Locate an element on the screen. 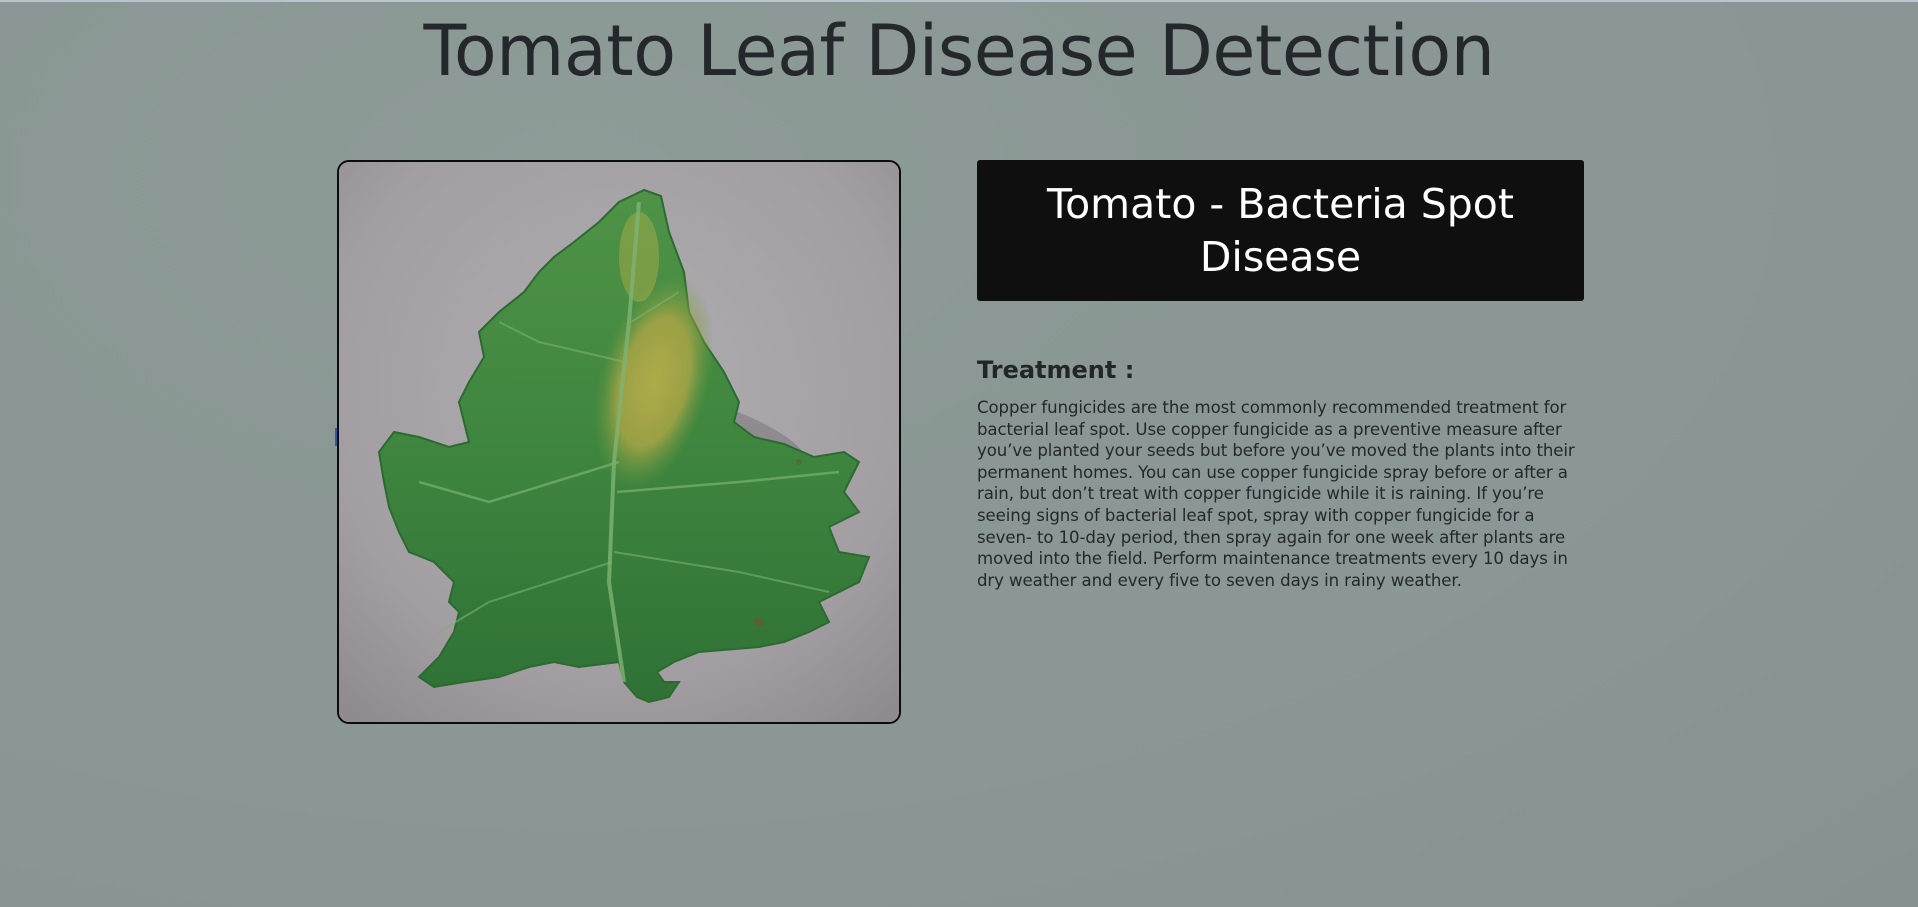 This screenshot has width=1918, height=907. page-title: Tomato Leaf Disease Detection is located at coordinates (959, 51).